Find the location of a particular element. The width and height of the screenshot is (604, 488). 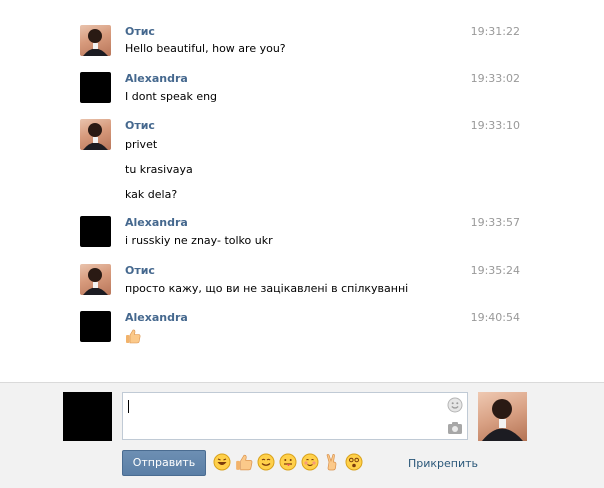

message-text: tu krasivaya is located at coordinates (159, 169).